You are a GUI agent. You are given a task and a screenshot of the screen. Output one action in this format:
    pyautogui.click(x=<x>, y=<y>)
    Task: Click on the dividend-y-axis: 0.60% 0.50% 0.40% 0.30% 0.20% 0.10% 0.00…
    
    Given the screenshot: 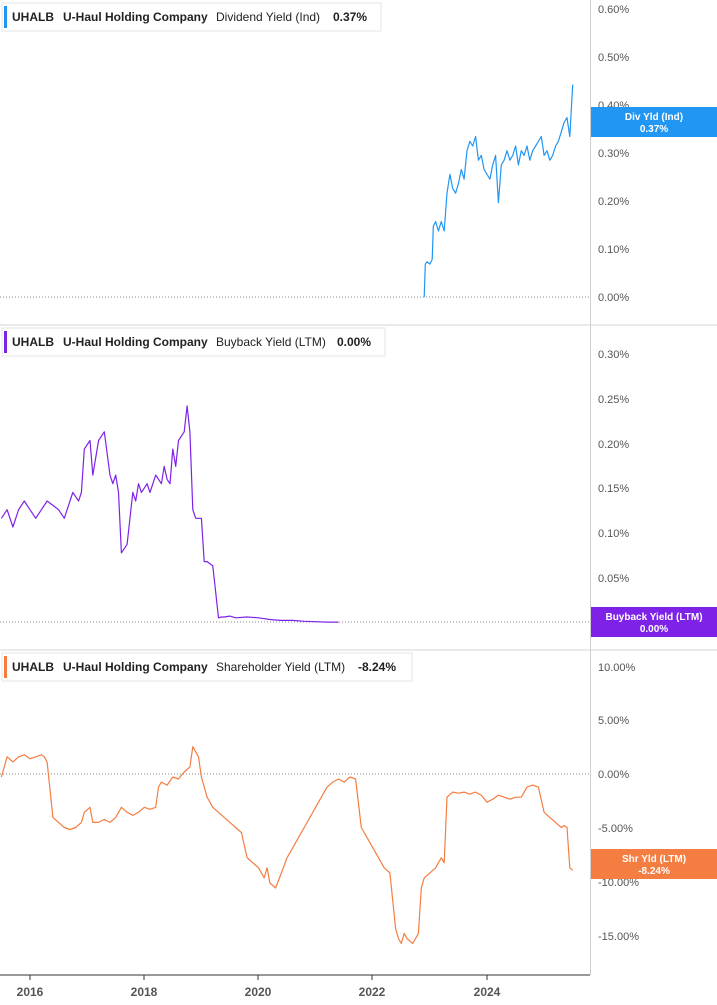 What is the action you would take?
    pyautogui.click(x=613, y=154)
    